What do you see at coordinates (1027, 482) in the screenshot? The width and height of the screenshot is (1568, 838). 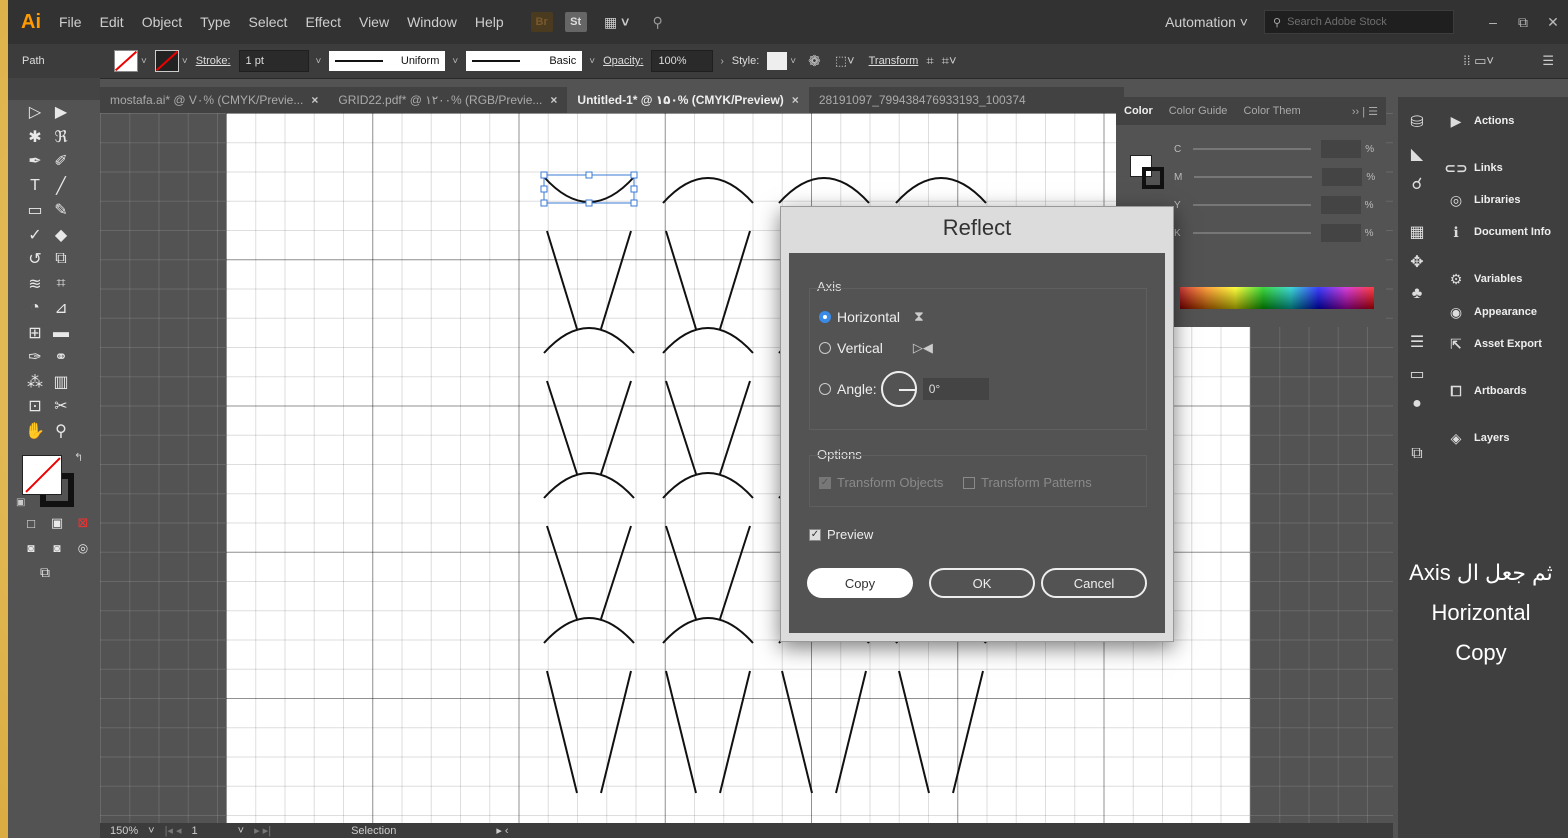 I see `transform-patterns-checkbox: Transform Patterns` at bounding box center [1027, 482].